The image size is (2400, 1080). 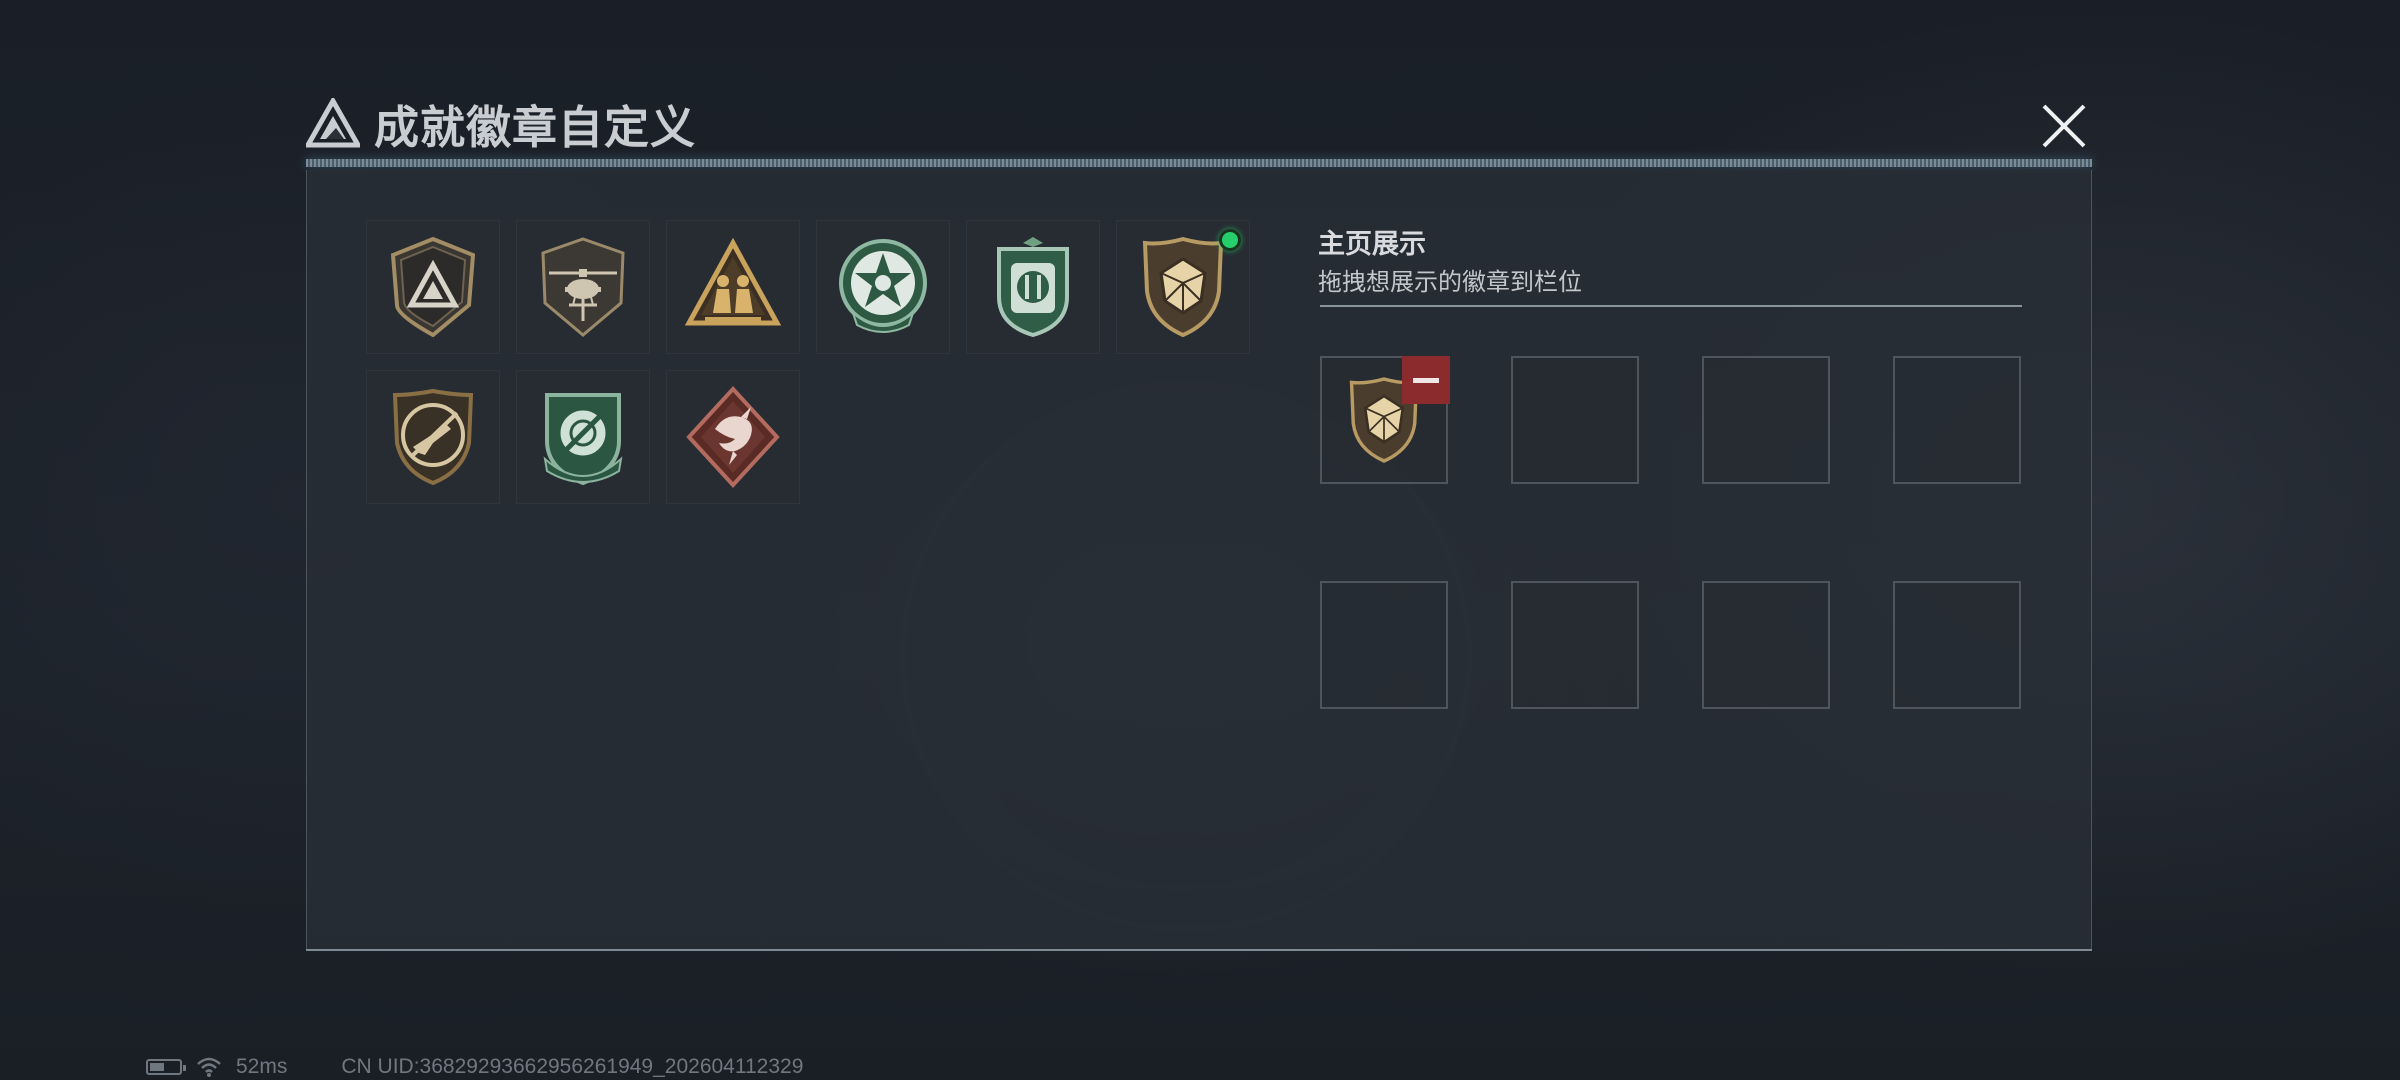 What do you see at coordinates (1199, 163) in the screenshot?
I see `header-divider` at bounding box center [1199, 163].